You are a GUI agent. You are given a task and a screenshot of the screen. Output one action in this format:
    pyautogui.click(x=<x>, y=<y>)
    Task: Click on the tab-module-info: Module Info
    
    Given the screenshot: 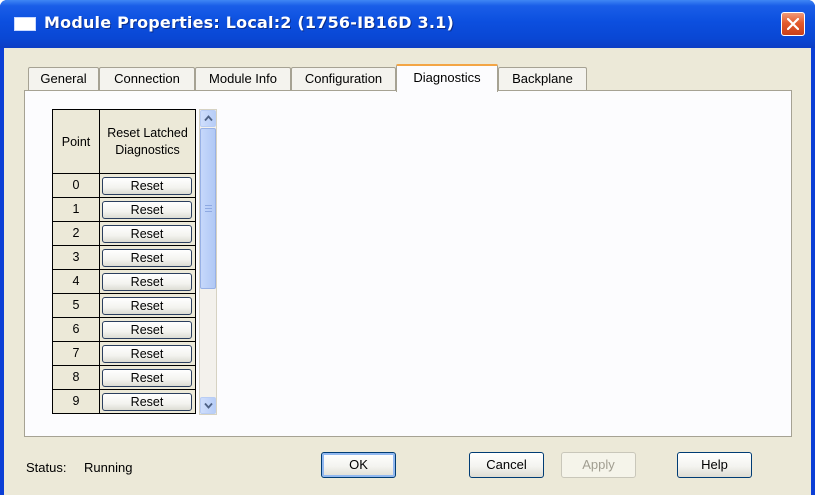 What is the action you would take?
    pyautogui.click(x=243, y=78)
    